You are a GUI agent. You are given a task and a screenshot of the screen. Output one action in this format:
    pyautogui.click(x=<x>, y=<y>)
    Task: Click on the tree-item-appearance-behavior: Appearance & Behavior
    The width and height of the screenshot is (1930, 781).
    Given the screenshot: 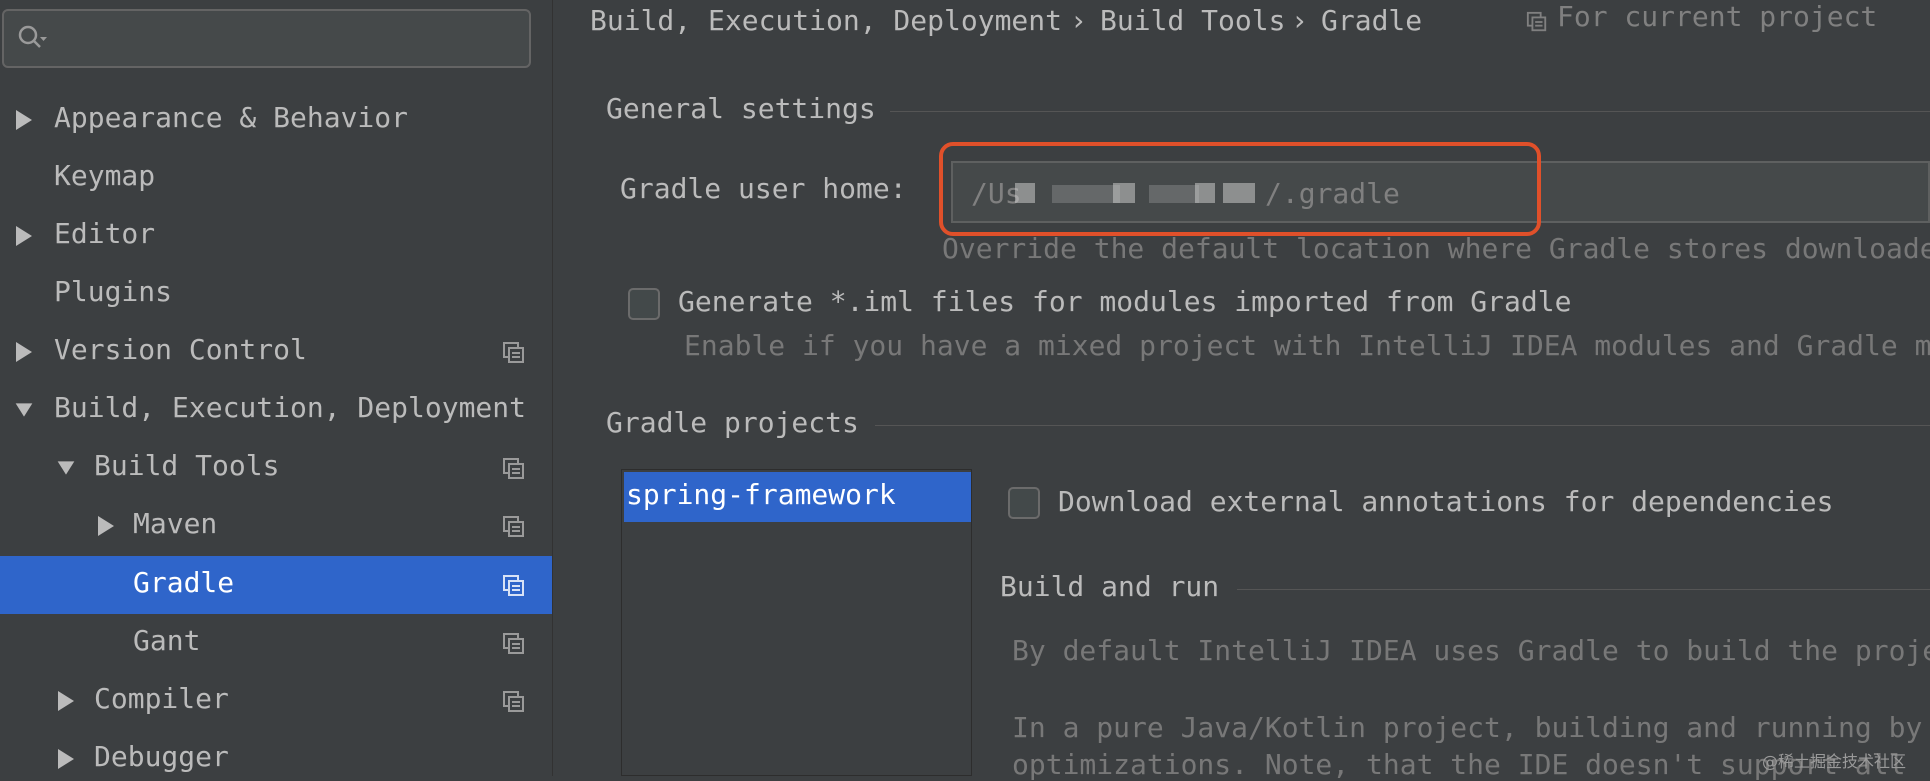 What is the action you would take?
    pyautogui.click(x=276, y=120)
    